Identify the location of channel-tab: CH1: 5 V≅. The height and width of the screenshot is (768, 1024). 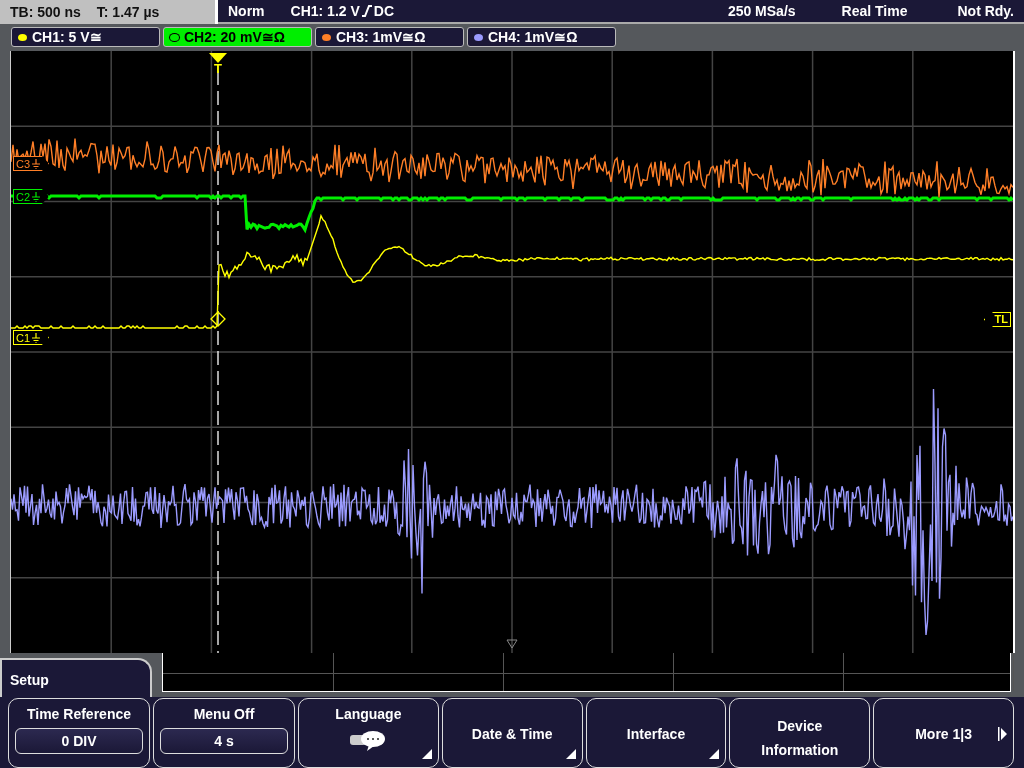
(85, 37).